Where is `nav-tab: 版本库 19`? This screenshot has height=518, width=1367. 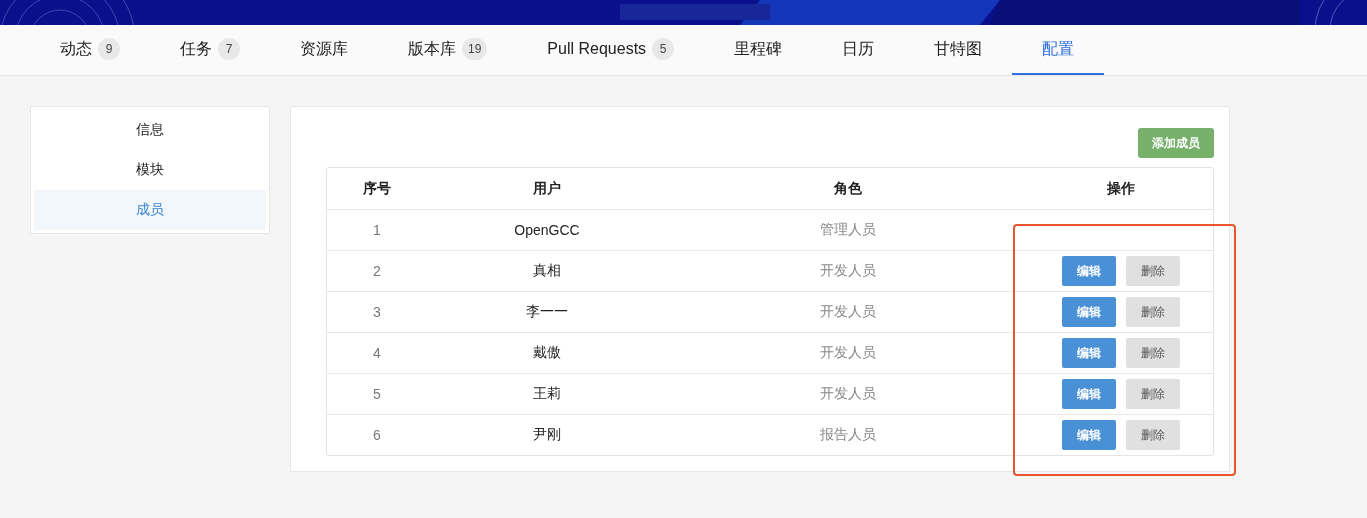
nav-tab: 版本库 19 is located at coordinates (448, 50).